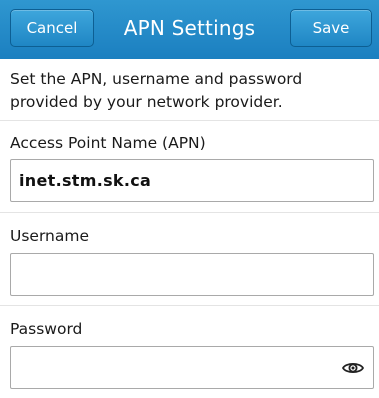 The image size is (379, 398). Describe the element at coordinates (46, 329) in the screenshot. I see `password-label: Password` at that location.